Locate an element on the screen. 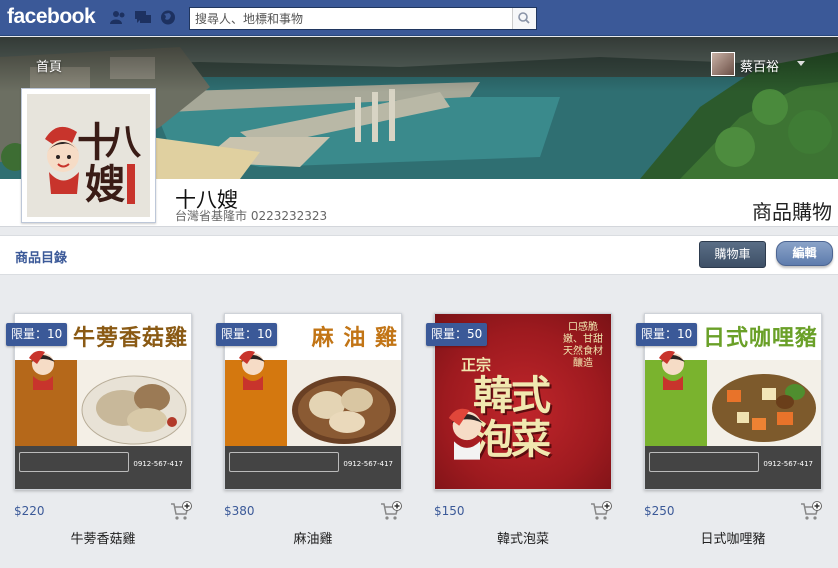  chevron-down-icon is located at coordinates (801, 63).